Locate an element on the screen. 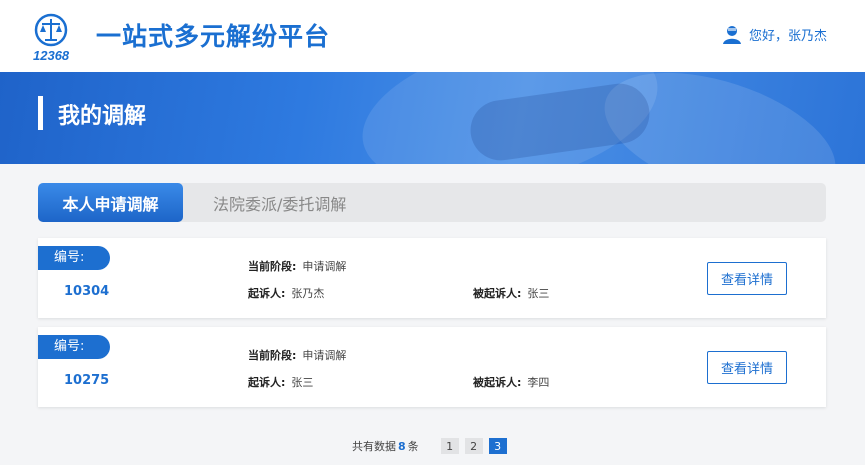 This screenshot has width=865, height=465. page-button-1: 1 is located at coordinates (449, 446).